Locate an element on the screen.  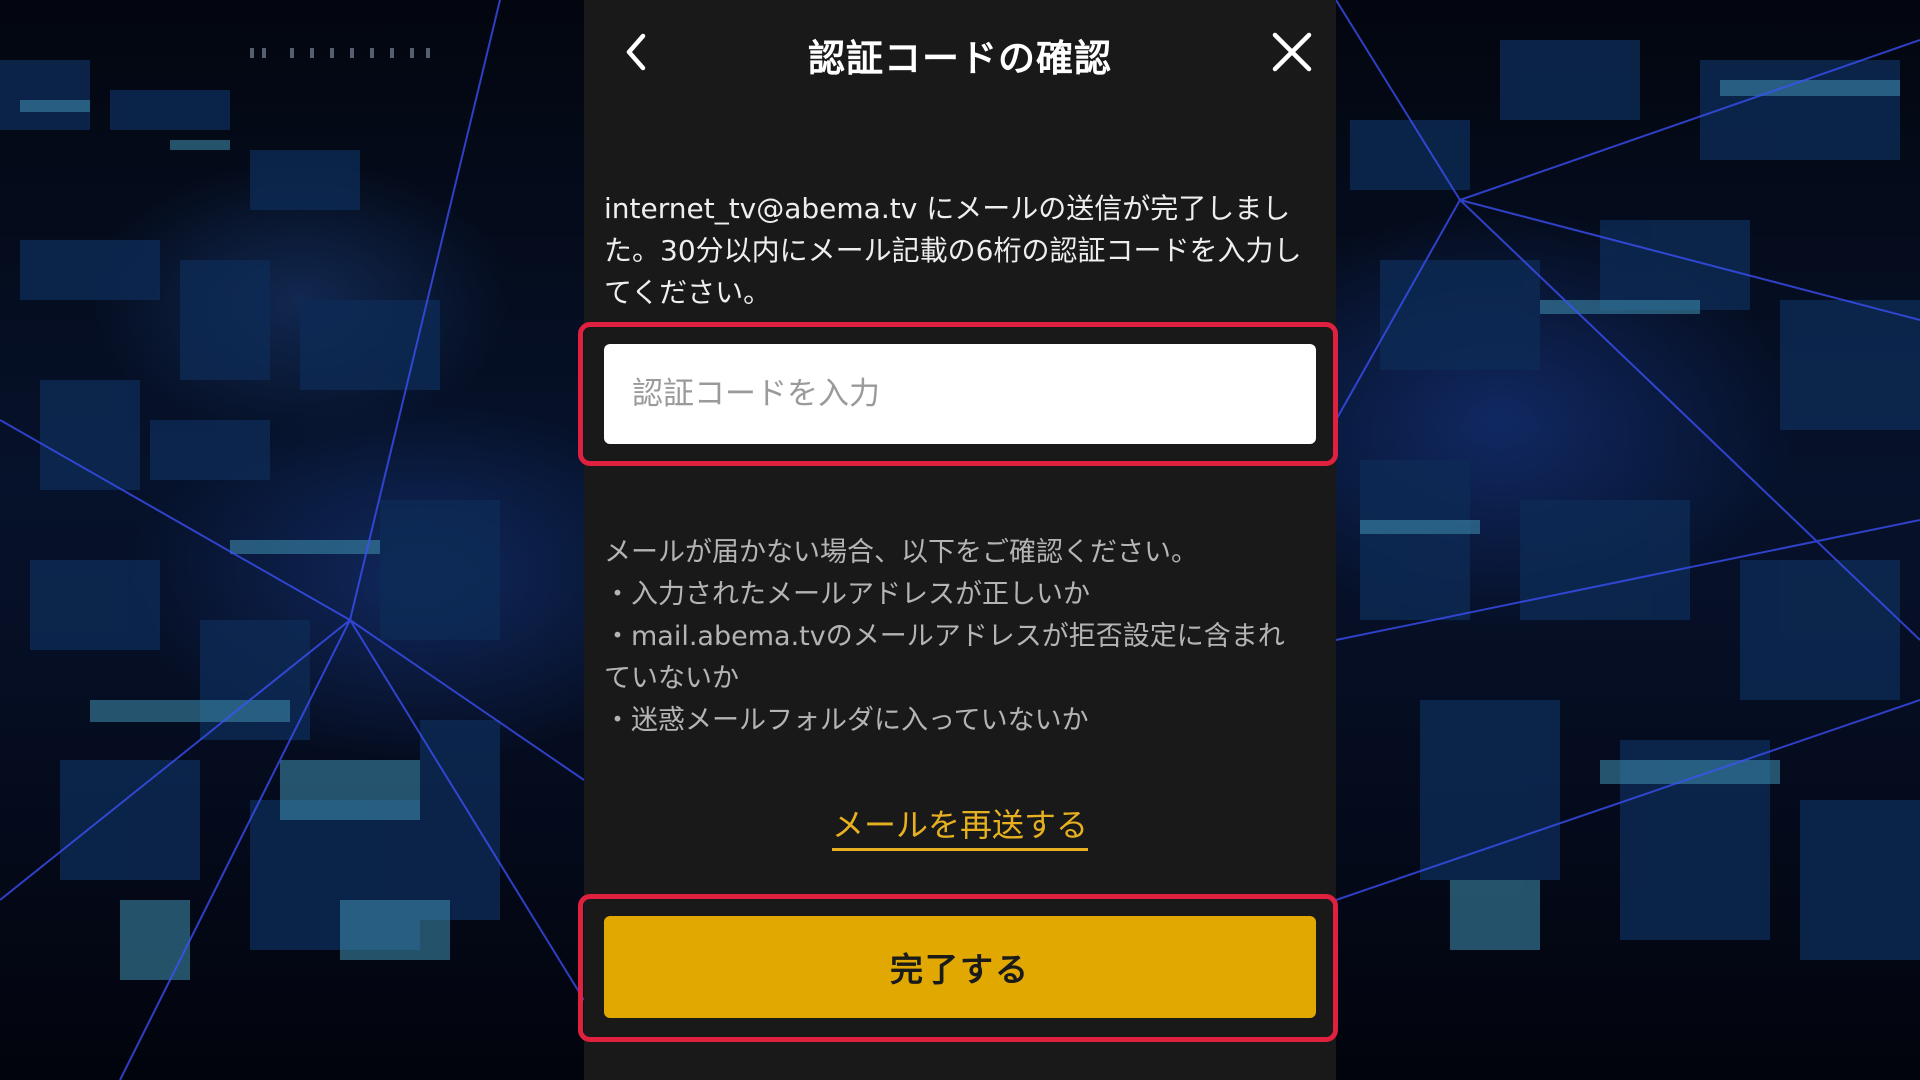
help-item: ・入力されたメールアドレスが正しいか is located at coordinates (847, 594).